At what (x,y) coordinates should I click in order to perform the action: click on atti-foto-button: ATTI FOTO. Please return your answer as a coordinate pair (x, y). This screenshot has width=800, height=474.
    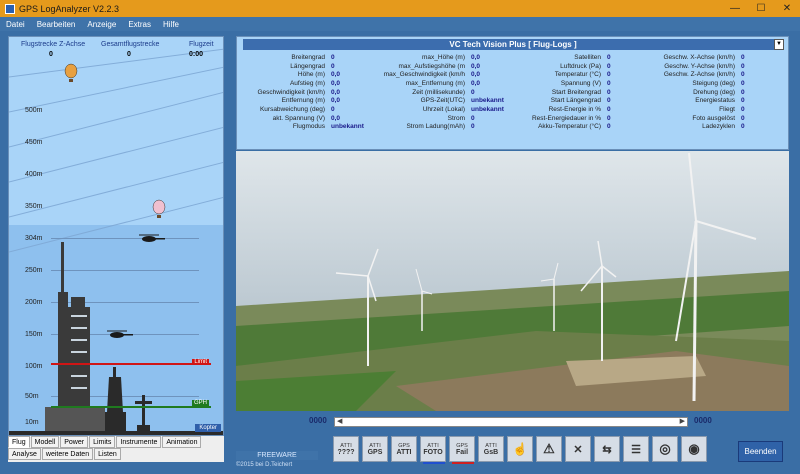
    Looking at the image, I should click on (433, 450).